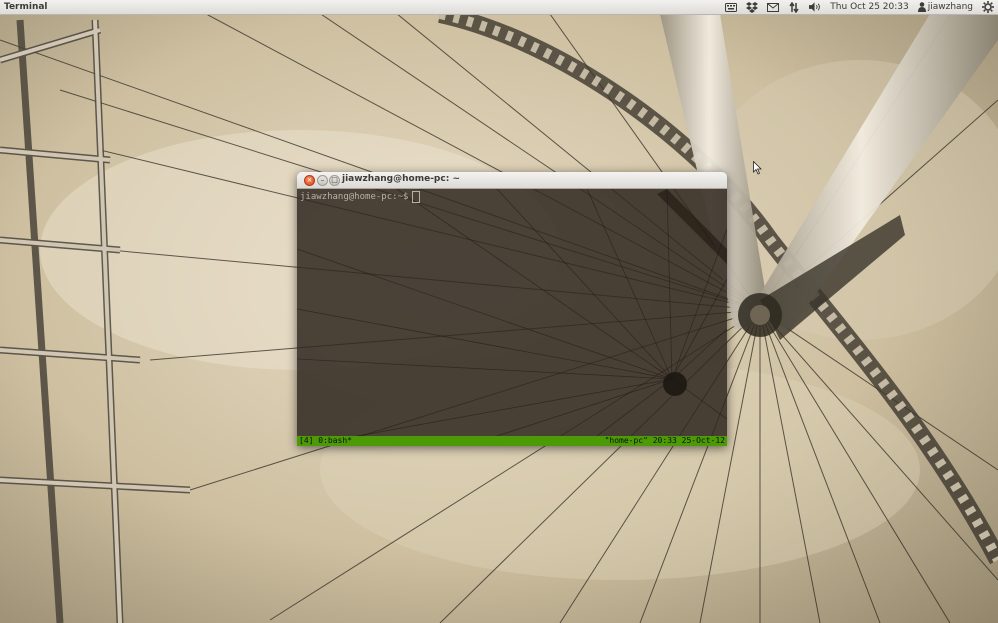 Image resolution: width=998 pixels, height=623 pixels. What do you see at coordinates (815, 7) in the screenshot?
I see `volume-icon` at bounding box center [815, 7].